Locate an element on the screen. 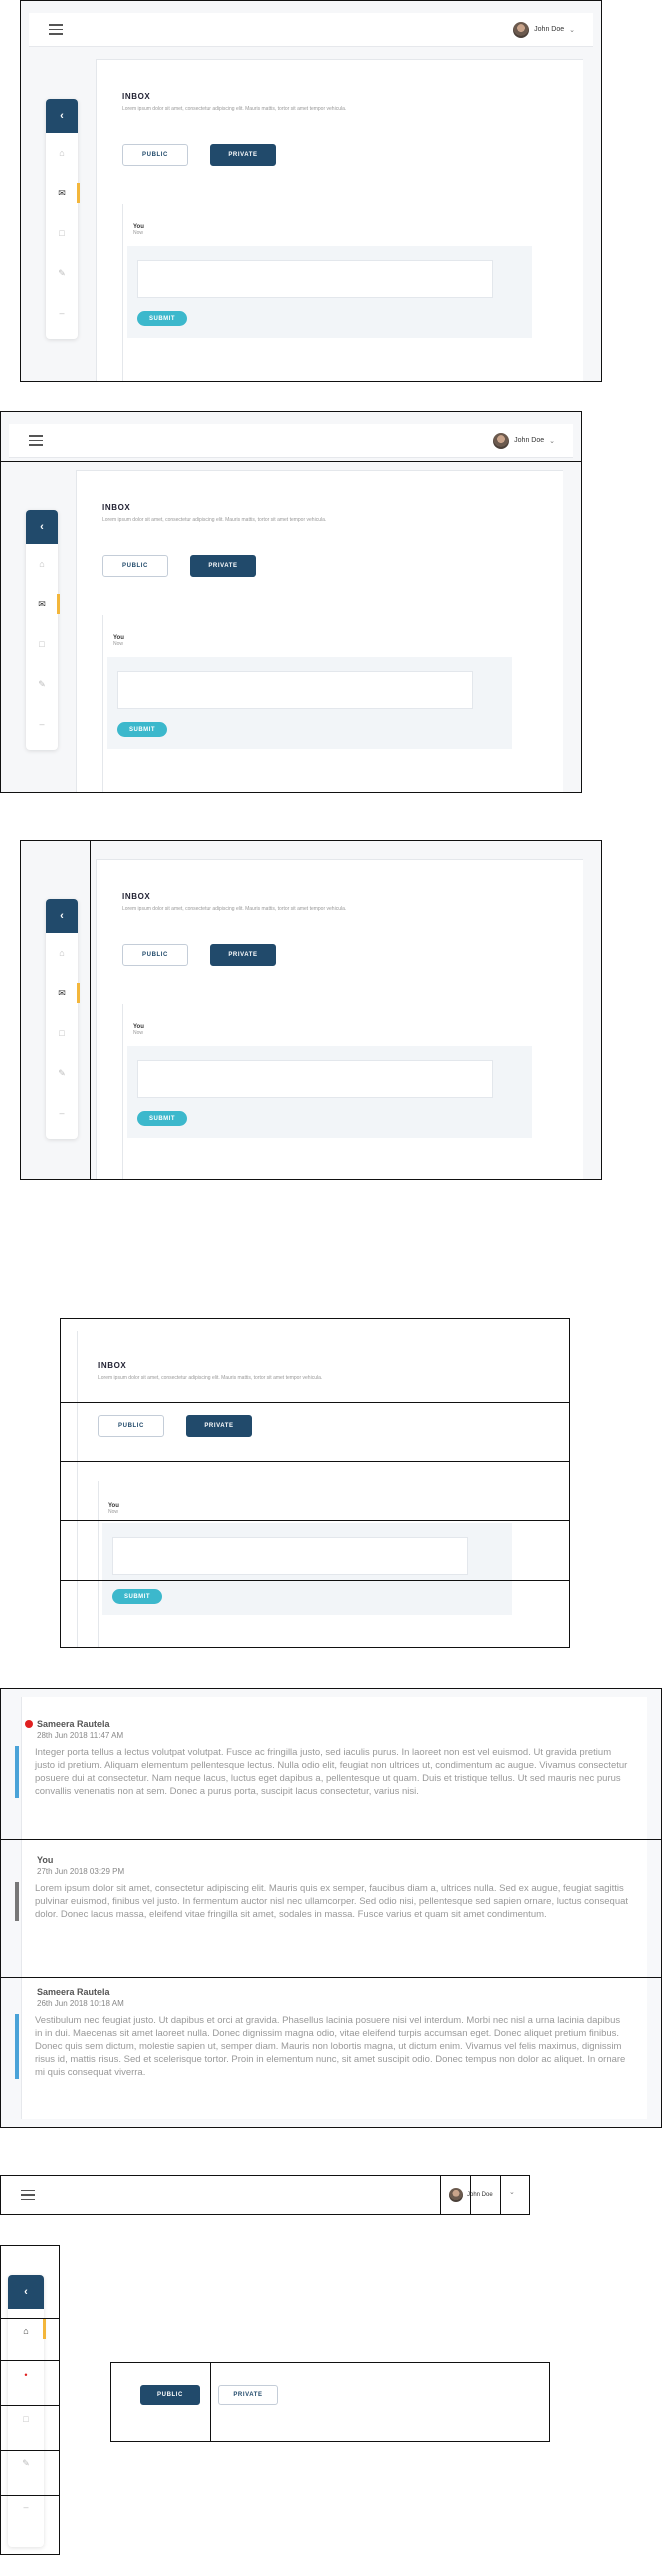 This screenshot has height=2558, width=664. side-nav: ‹ ⌂ ✉ □ ✎ – is located at coordinates (63, 1019).